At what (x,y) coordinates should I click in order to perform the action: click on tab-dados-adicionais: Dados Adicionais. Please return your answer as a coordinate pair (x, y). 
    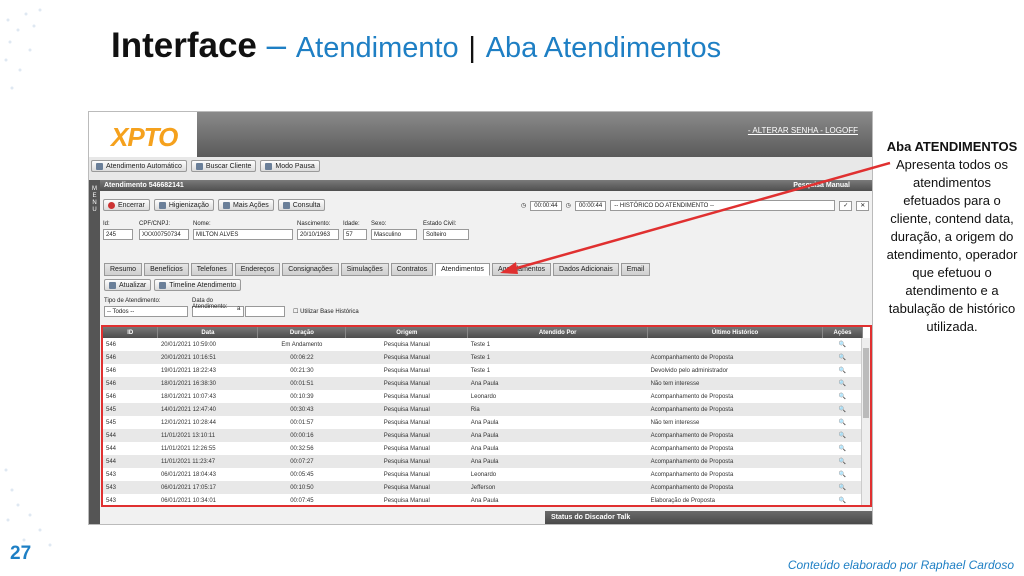
    Looking at the image, I should click on (586, 269).